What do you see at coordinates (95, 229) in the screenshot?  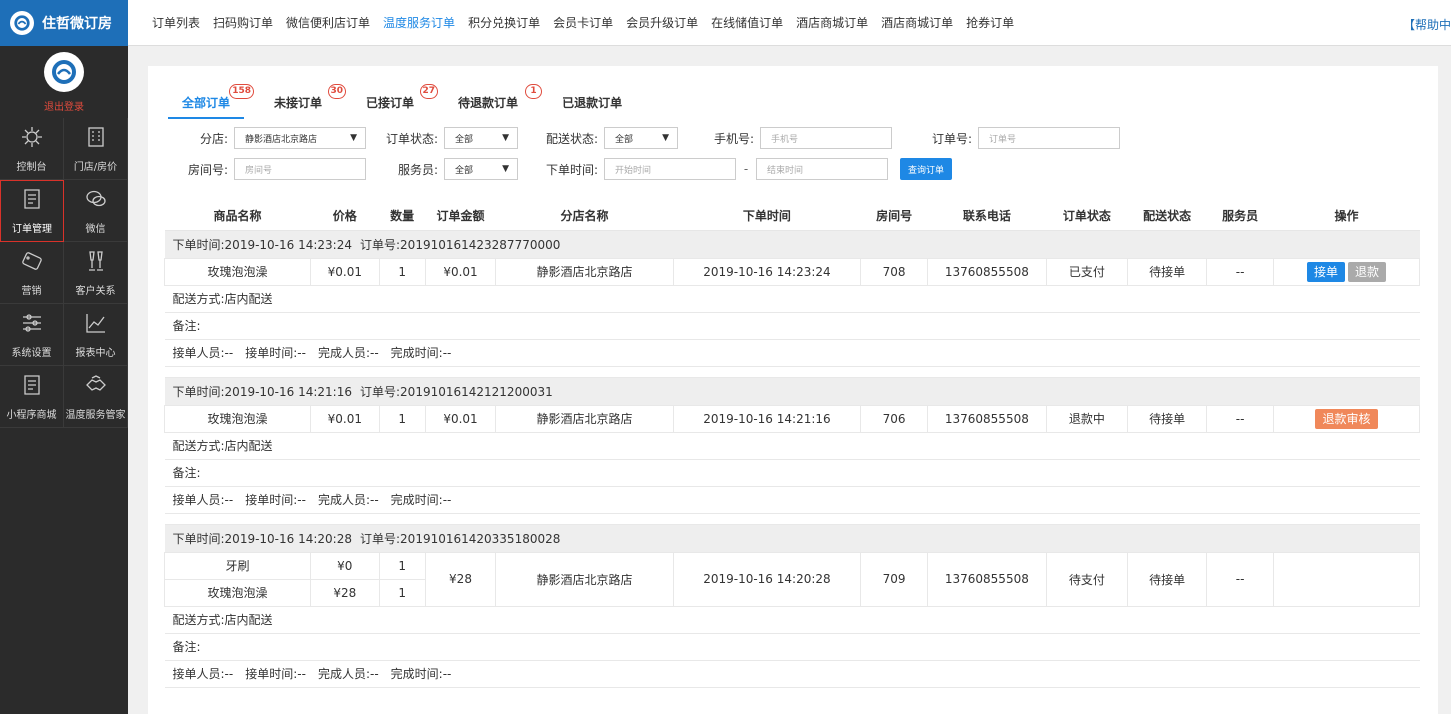 I see `sidebar-item-label: 微信` at bounding box center [95, 229].